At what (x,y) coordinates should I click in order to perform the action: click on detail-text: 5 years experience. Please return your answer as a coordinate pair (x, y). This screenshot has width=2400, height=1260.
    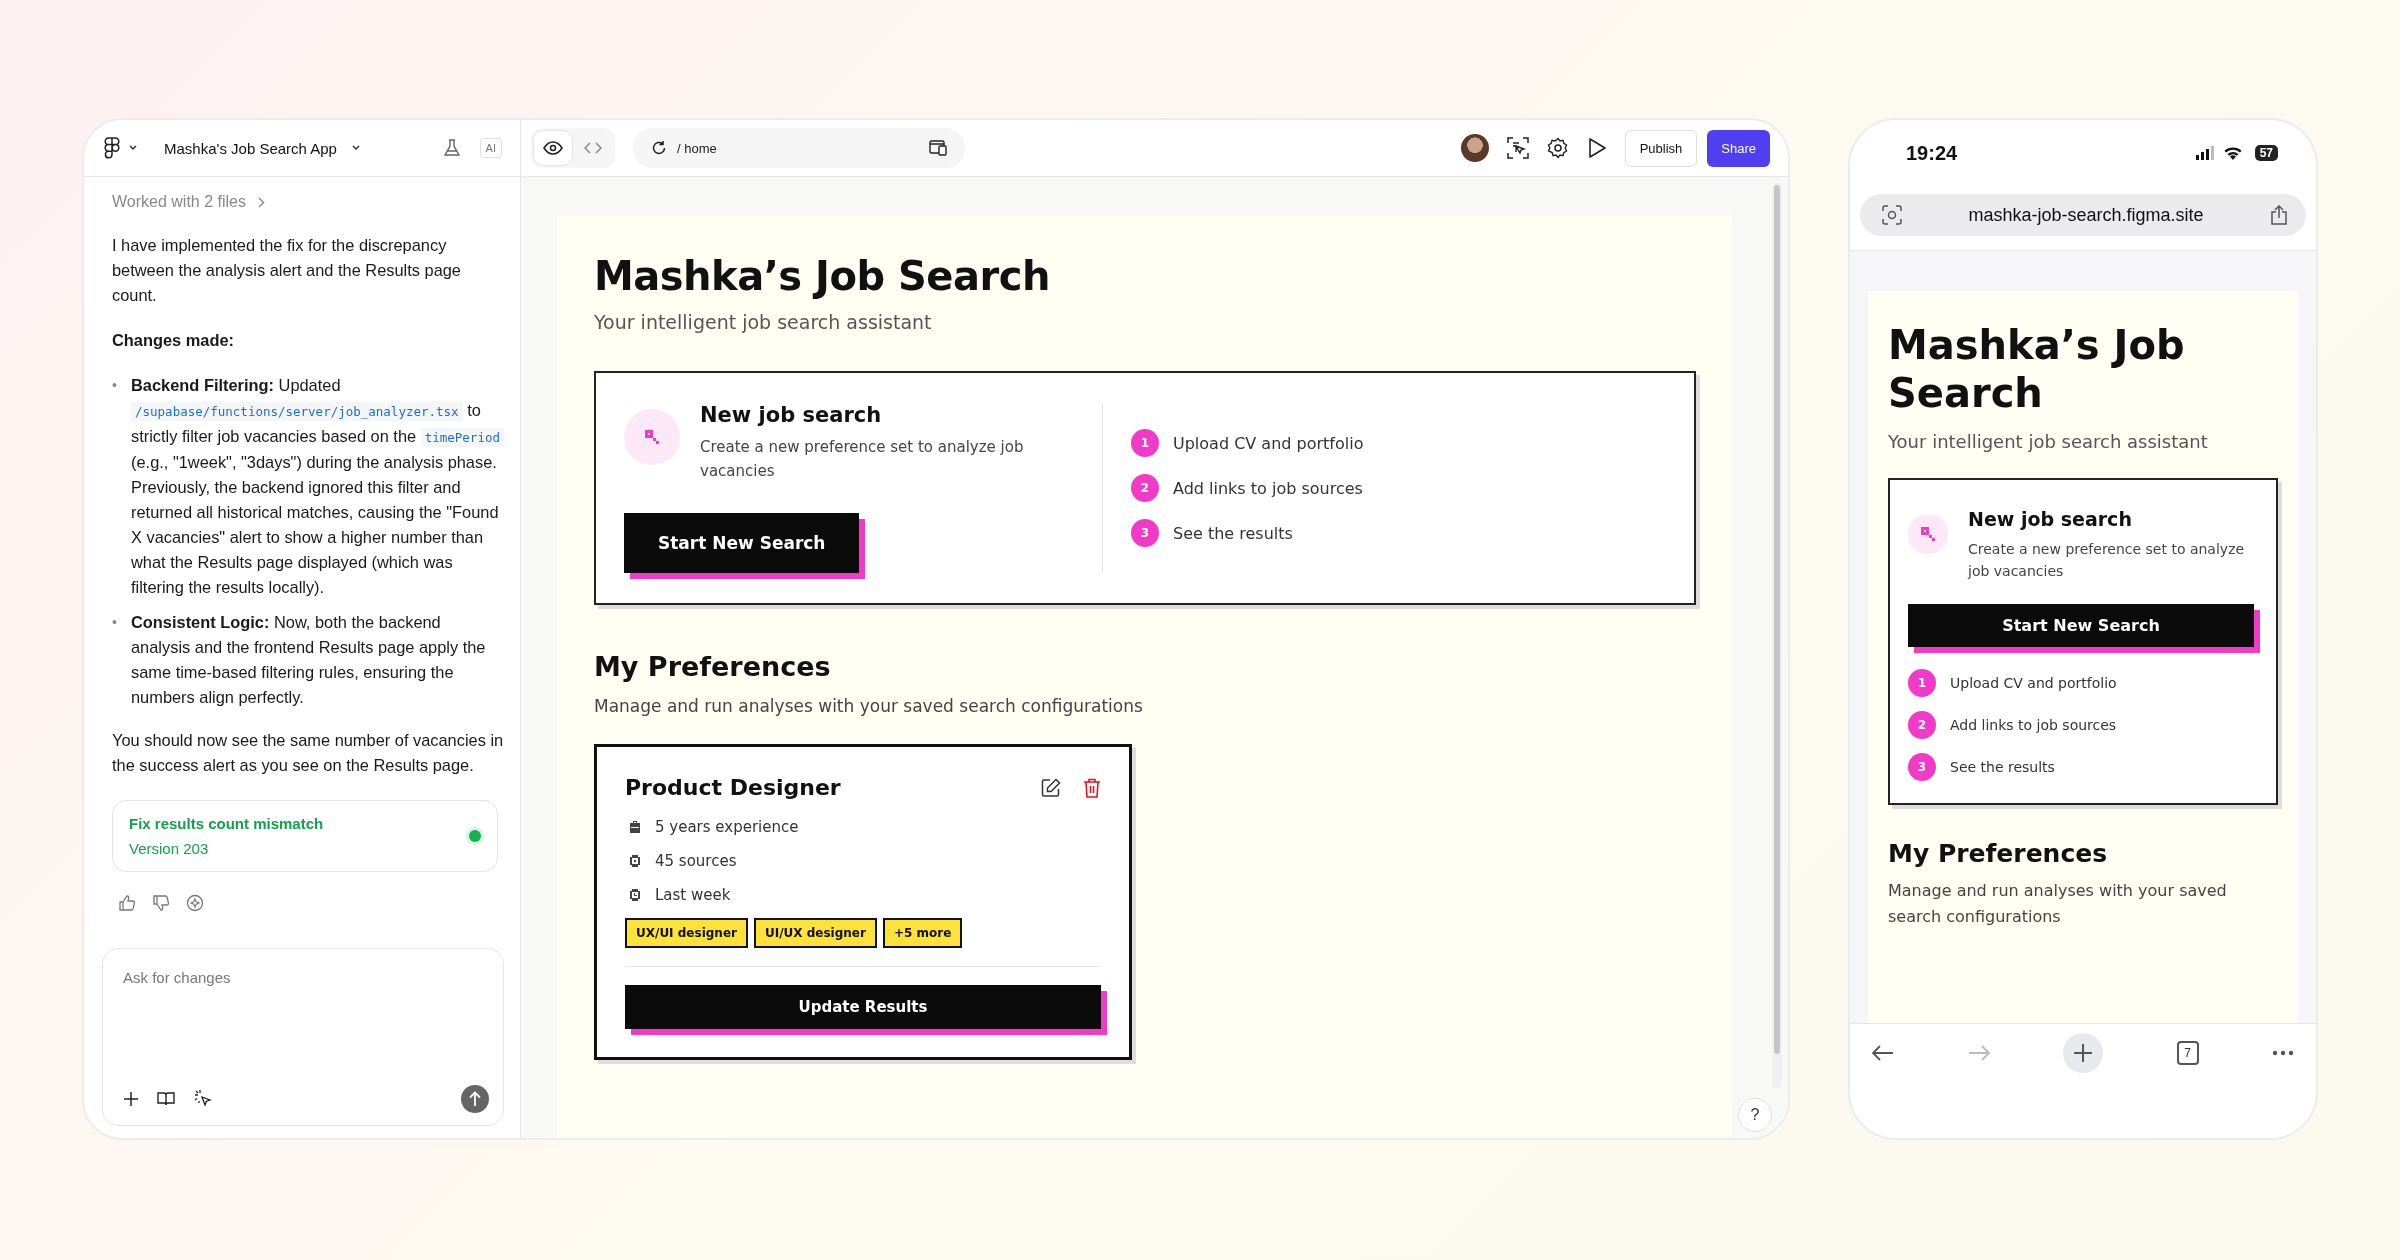
    Looking at the image, I should click on (727, 827).